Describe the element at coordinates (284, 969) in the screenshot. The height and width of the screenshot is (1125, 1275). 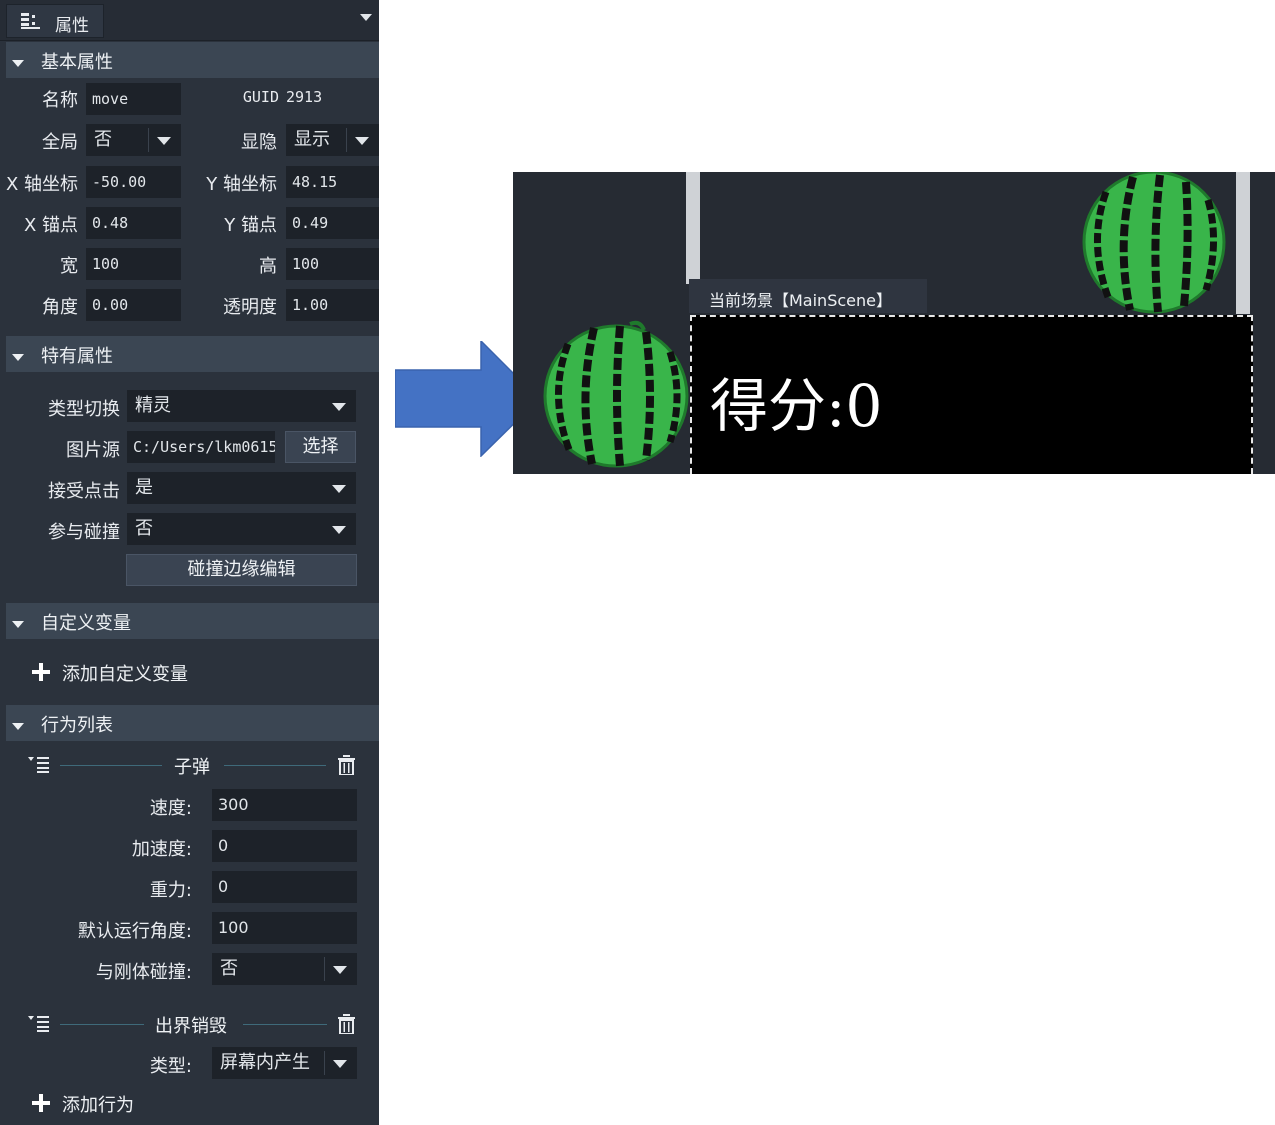
I see `rigid-collision-select: 否` at that location.